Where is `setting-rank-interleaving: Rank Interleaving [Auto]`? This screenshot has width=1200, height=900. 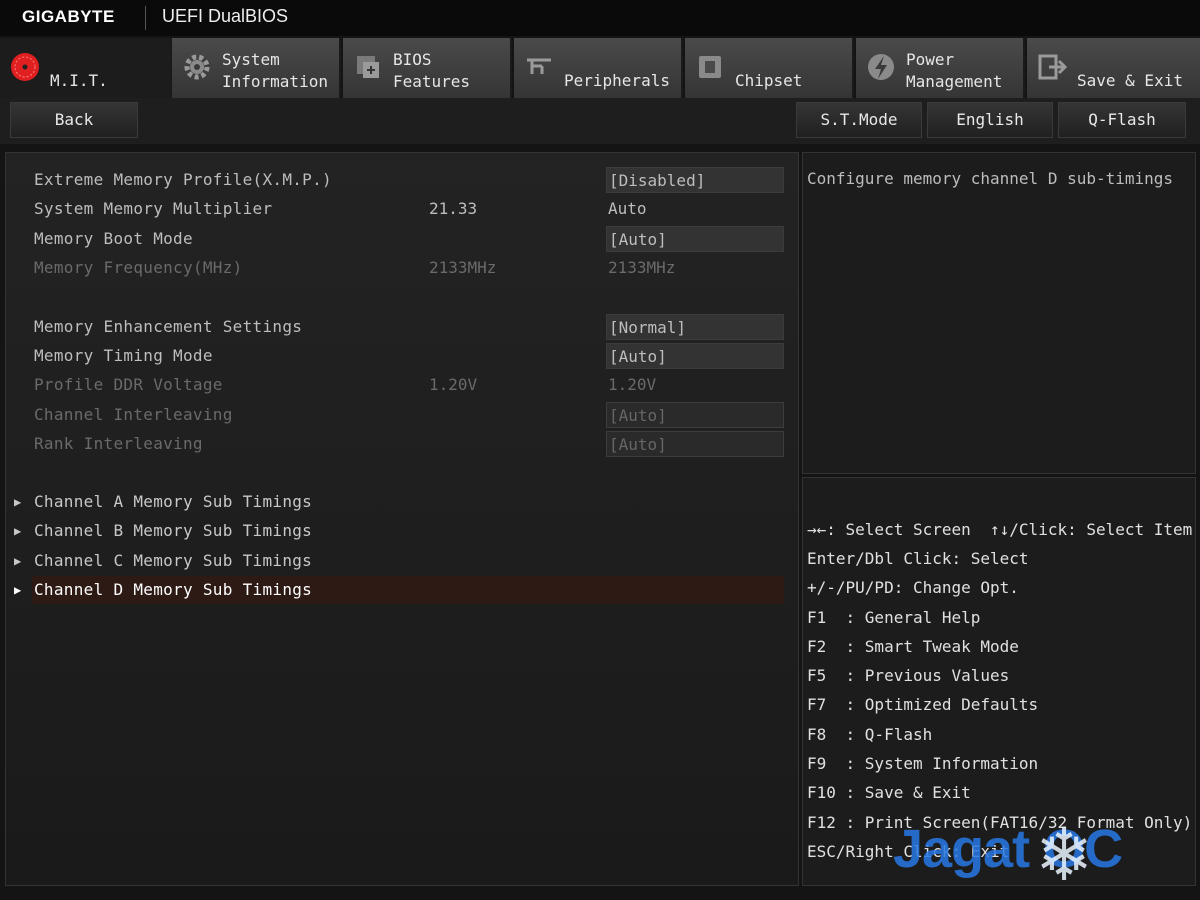 setting-rank-interleaving: Rank Interleaving [Auto] is located at coordinates (409, 444).